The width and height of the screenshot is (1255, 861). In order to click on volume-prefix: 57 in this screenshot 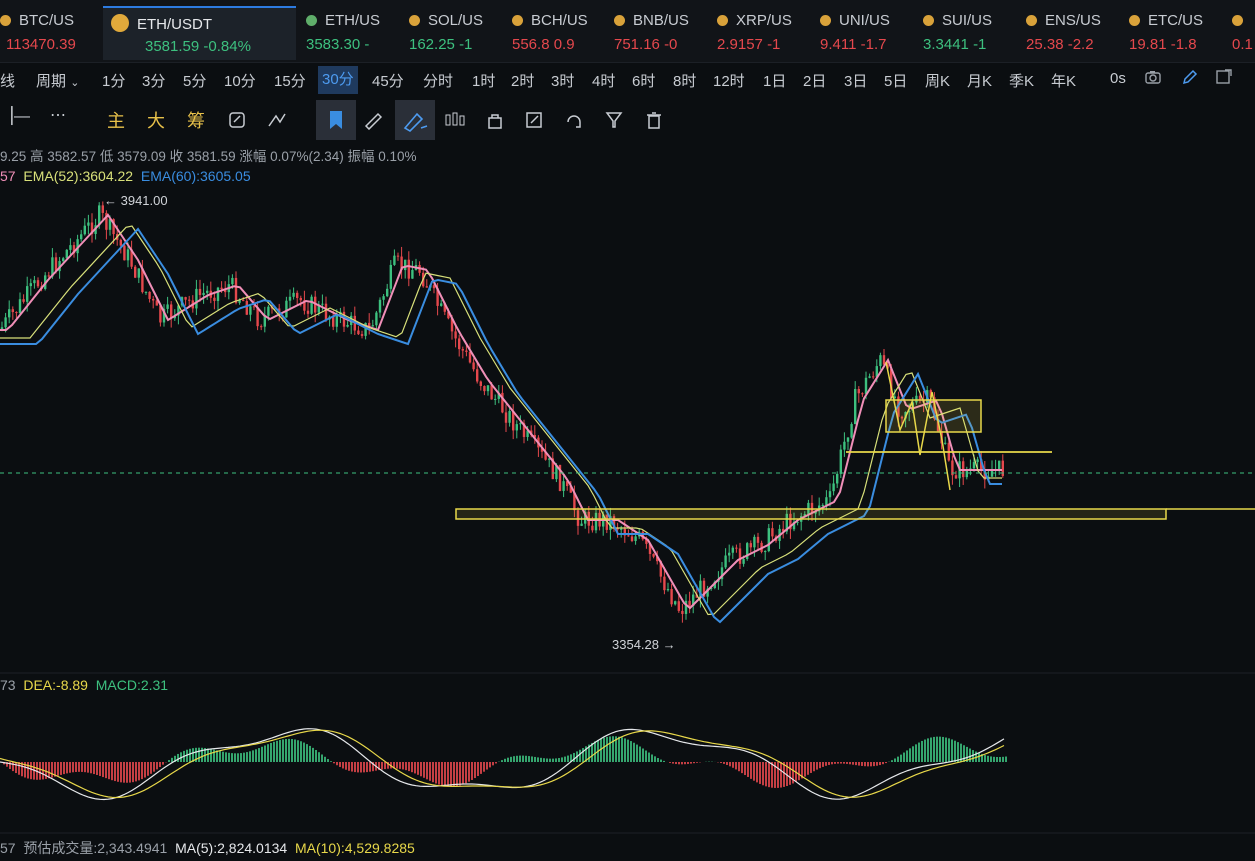, I will do `click(8, 848)`.